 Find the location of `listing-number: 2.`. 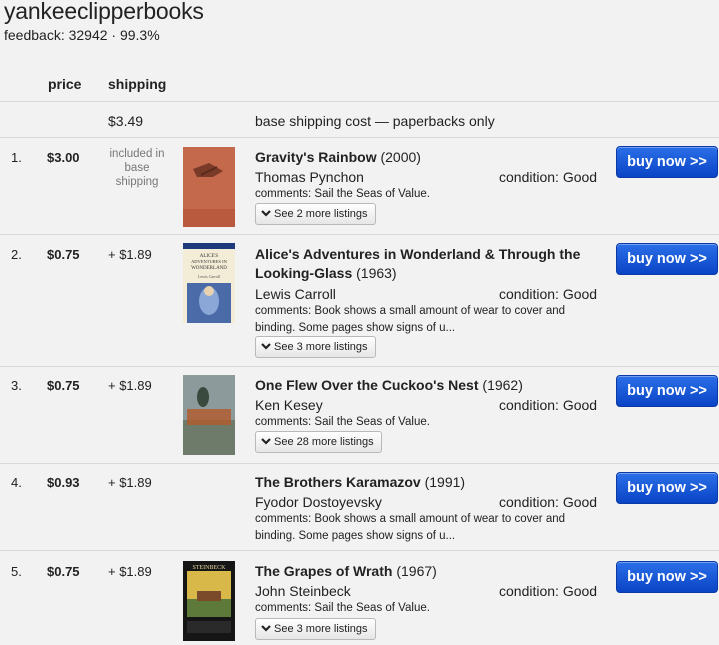

listing-number: 2. is located at coordinates (16, 254).